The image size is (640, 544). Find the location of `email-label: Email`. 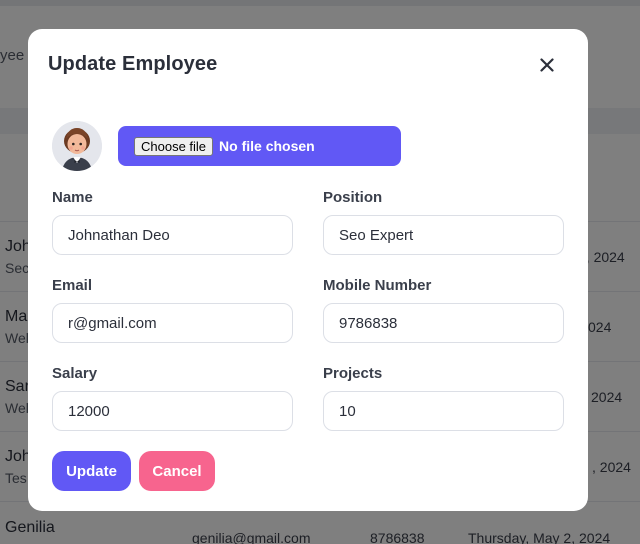

email-label: Email is located at coordinates (72, 285).